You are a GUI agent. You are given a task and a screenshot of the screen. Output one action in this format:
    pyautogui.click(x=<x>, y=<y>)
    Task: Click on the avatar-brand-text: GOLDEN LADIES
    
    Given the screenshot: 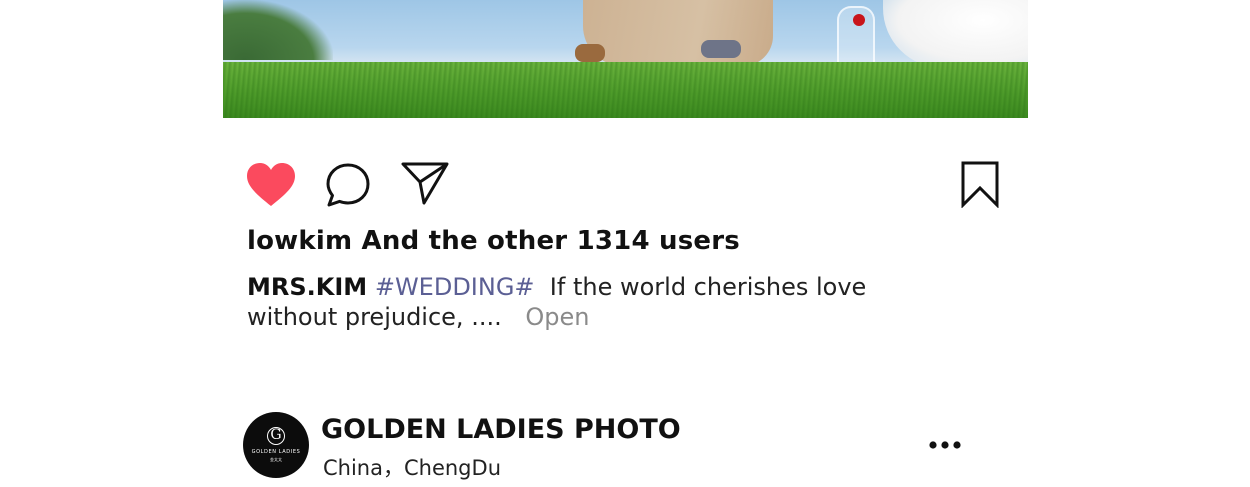 What is the action you would take?
    pyautogui.click(x=276, y=452)
    